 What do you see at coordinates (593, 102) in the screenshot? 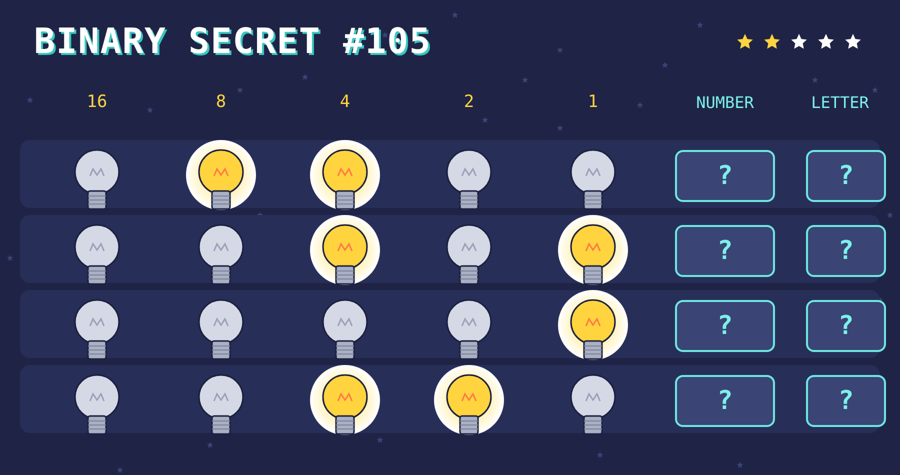
I see `column-header: 1` at bounding box center [593, 102].